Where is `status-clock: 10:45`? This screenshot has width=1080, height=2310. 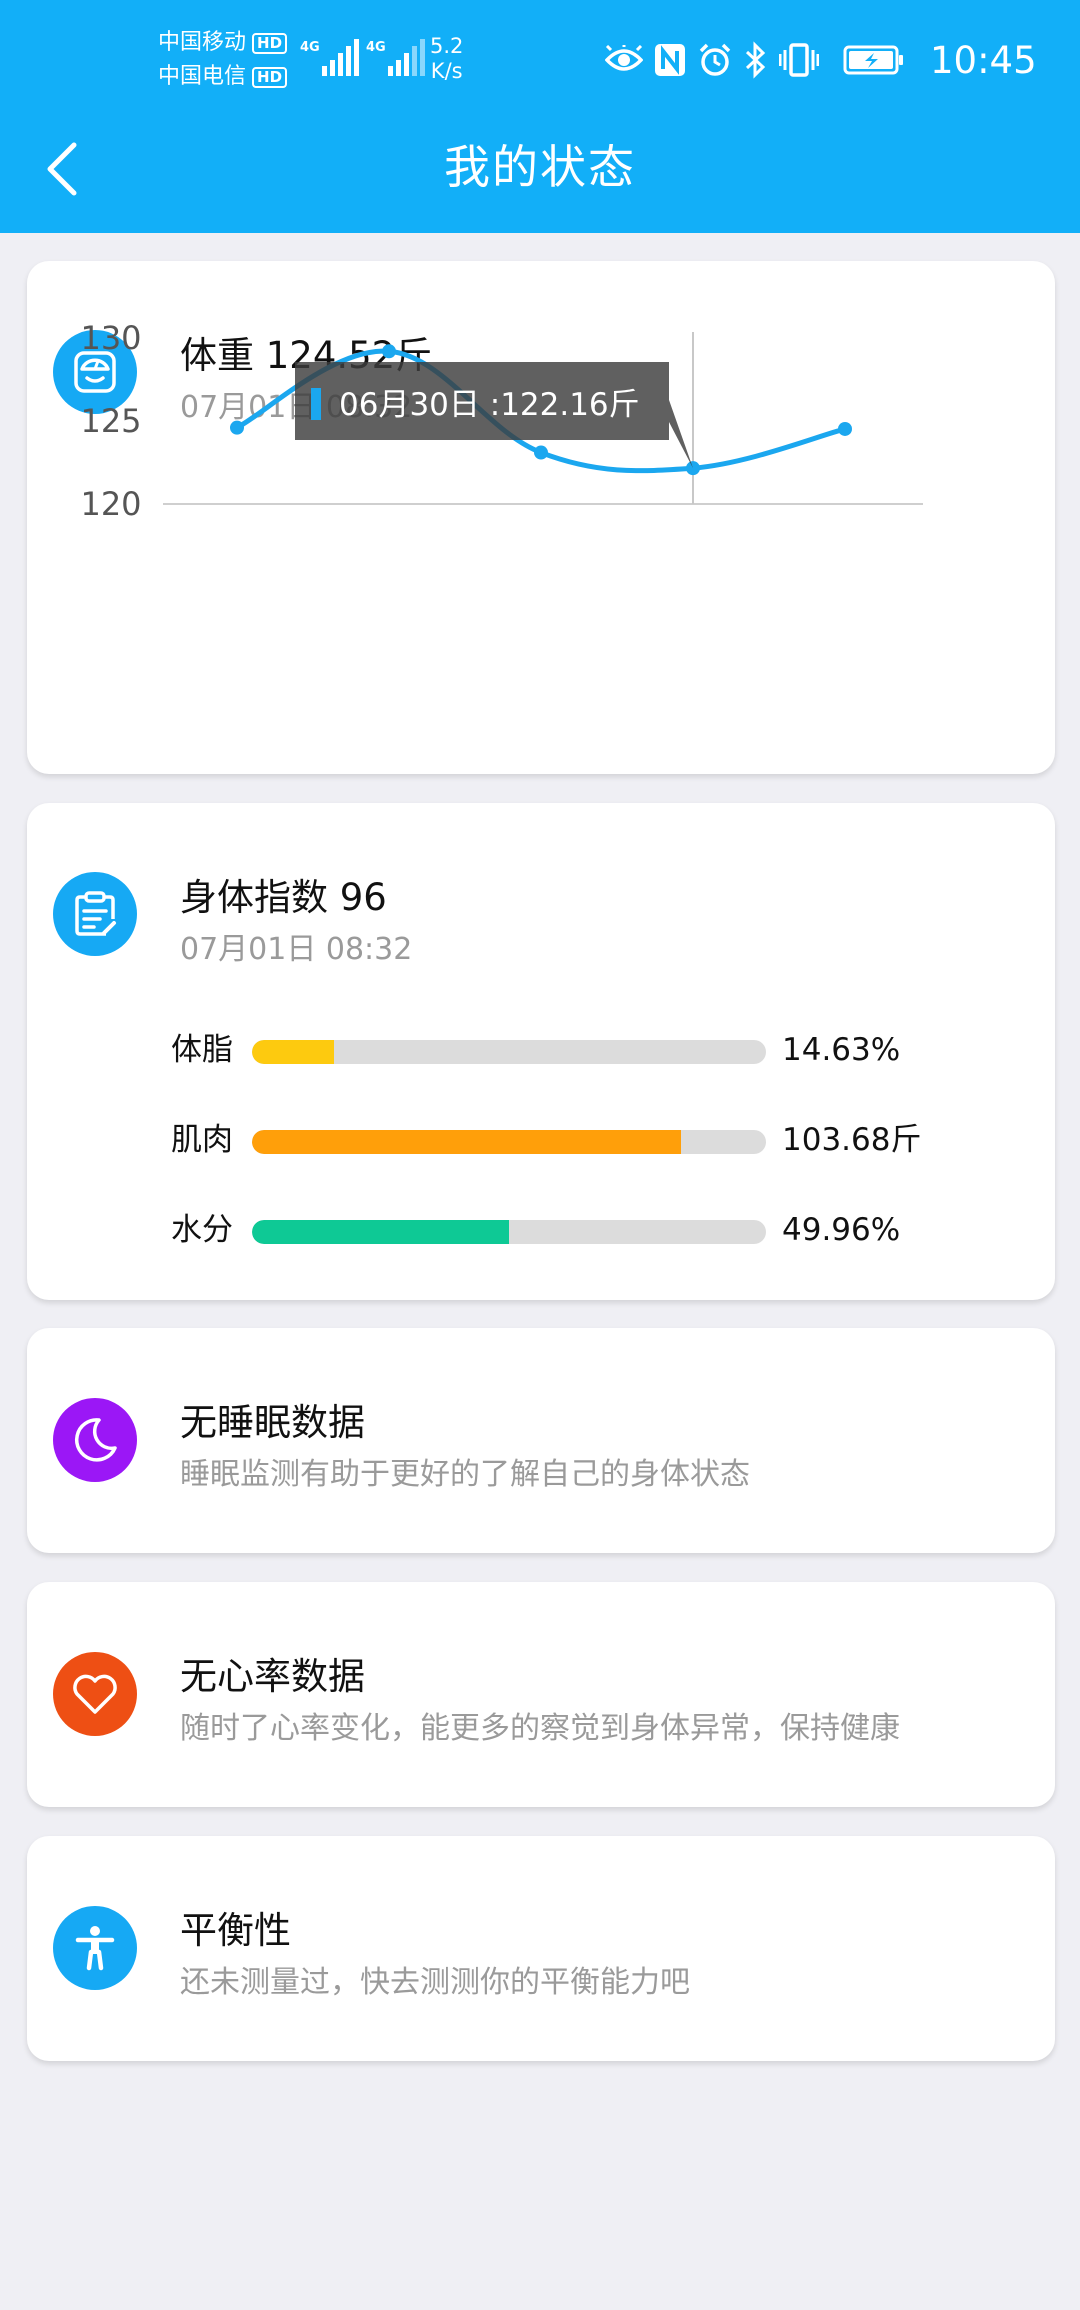 status-clock: 10:45 is located at coordinates (983, 60).